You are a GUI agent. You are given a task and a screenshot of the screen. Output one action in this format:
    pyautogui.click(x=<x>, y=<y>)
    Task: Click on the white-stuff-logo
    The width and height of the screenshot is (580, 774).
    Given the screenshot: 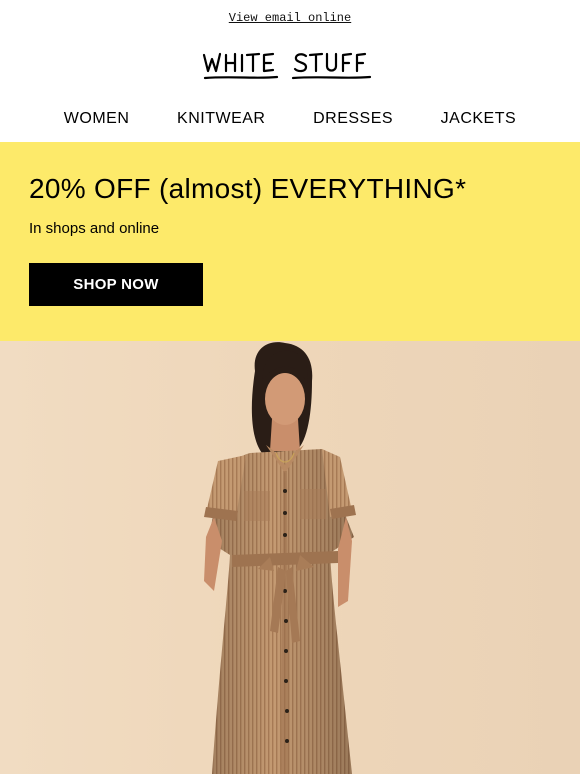 What is the action you would take?
    pyautogui.click(x=290, y=66)
    